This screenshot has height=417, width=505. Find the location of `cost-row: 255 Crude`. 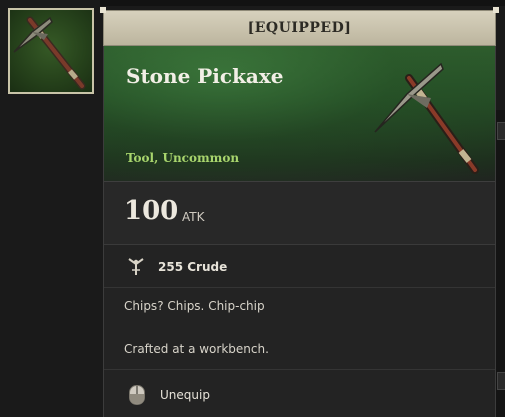

cost-row: 255 Crude is located at coordinates (299, 266).